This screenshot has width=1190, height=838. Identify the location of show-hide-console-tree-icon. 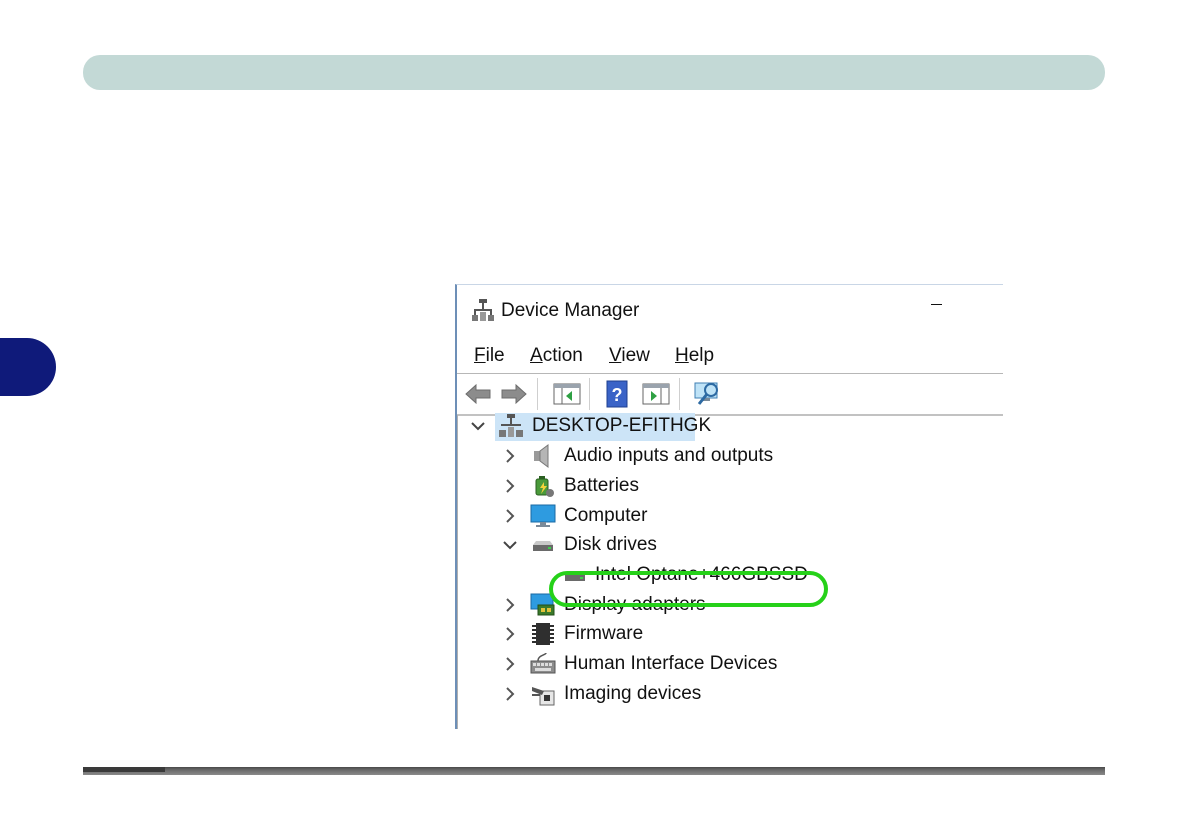
(567, 394).